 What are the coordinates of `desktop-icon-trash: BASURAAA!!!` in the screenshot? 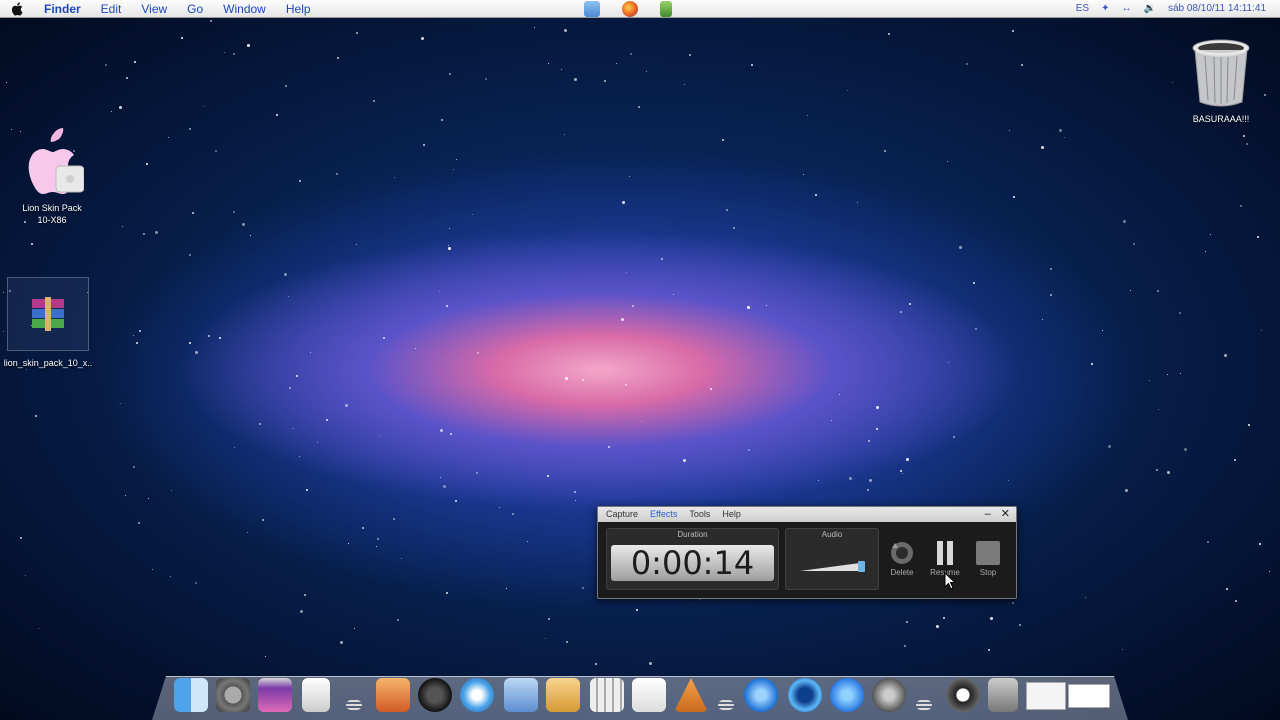 It's located at (1221, 81).